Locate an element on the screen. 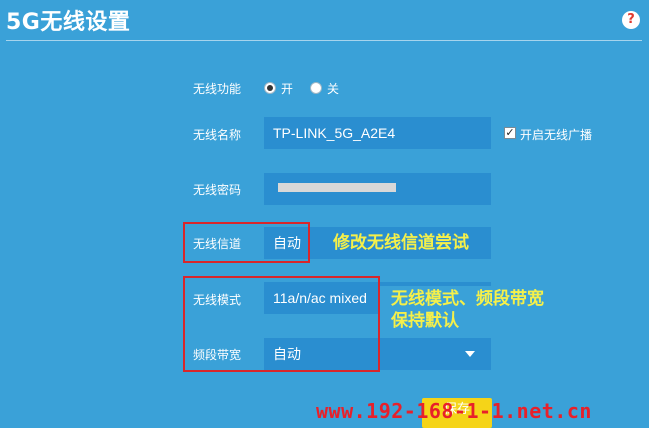 The width and height of the screenshot is (649, 428). wireless-password-label: 无线密码 is located at coordinates (217, 190).